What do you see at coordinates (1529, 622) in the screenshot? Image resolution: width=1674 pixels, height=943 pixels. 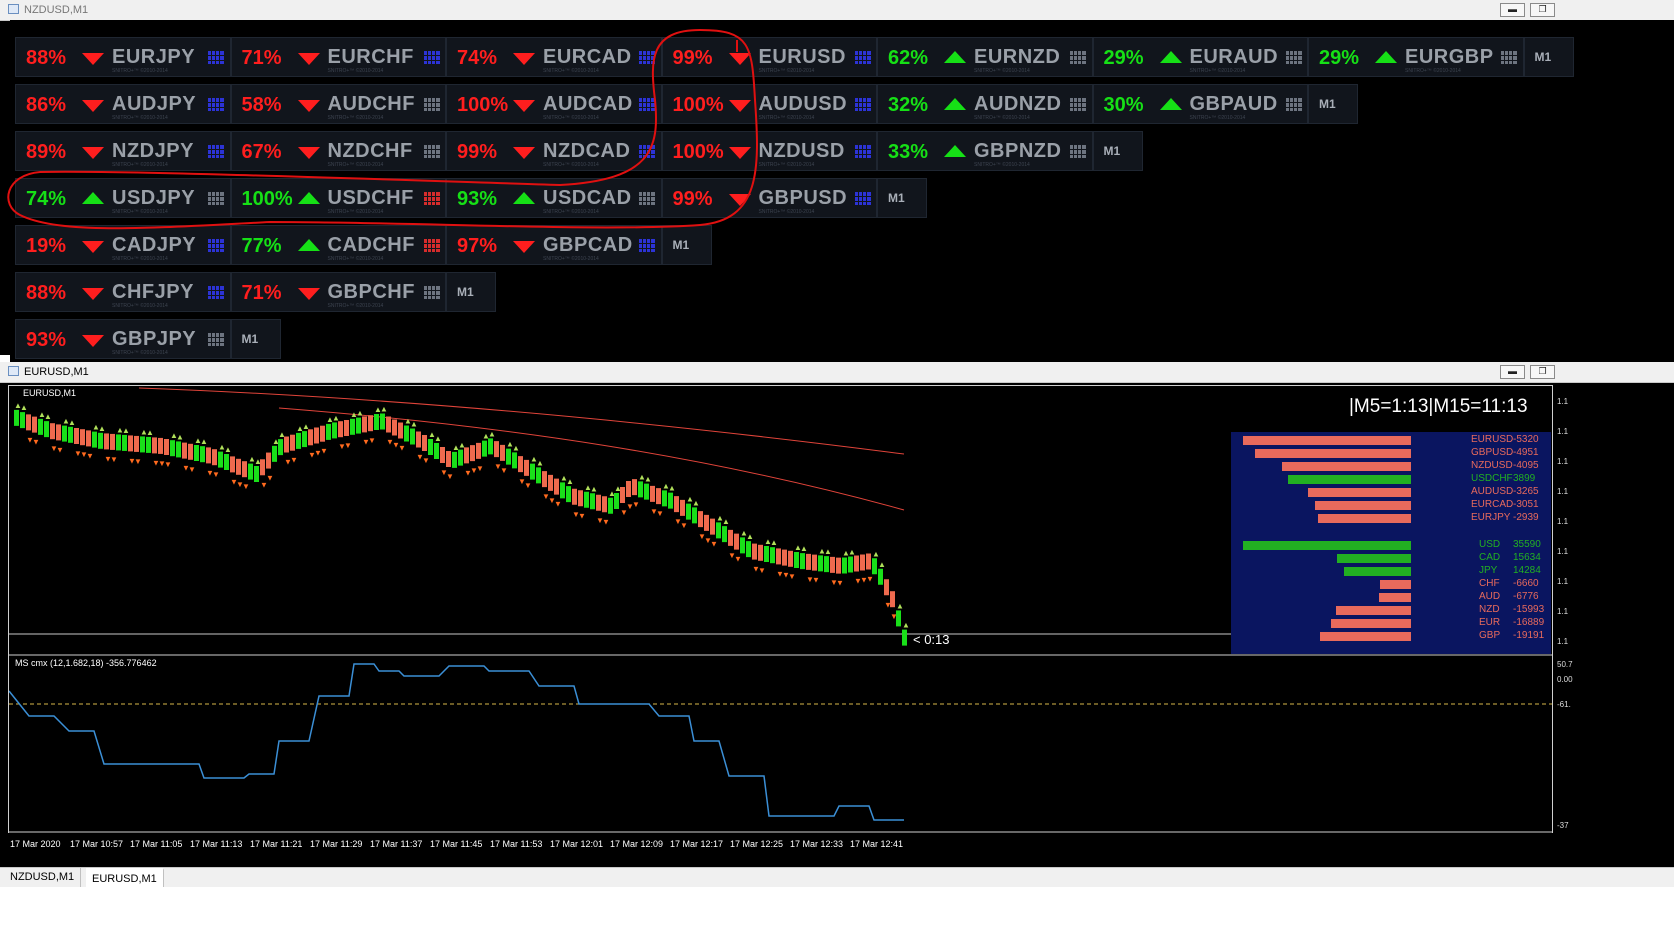 I see `strength-value: -16889` at bounding box center [1529, 622].